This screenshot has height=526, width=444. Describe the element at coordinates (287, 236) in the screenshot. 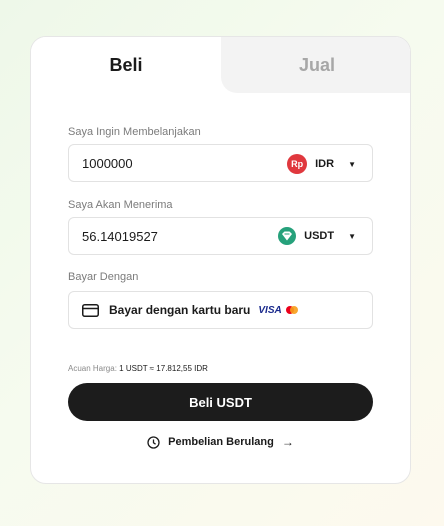

I see `usdt-icon` at that location.